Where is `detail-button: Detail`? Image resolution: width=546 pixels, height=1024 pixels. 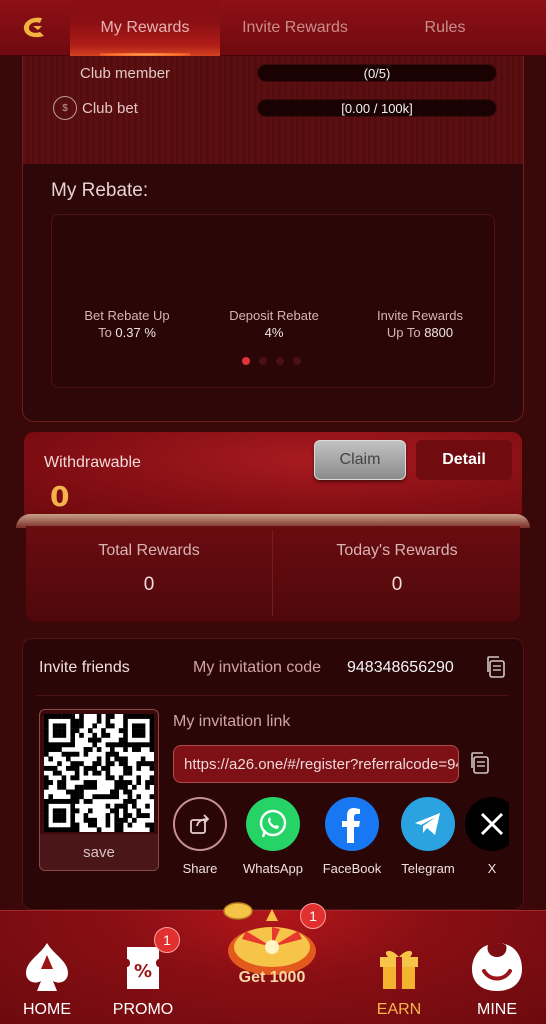
detail-button: Detail is located at coordinates (464, 460).